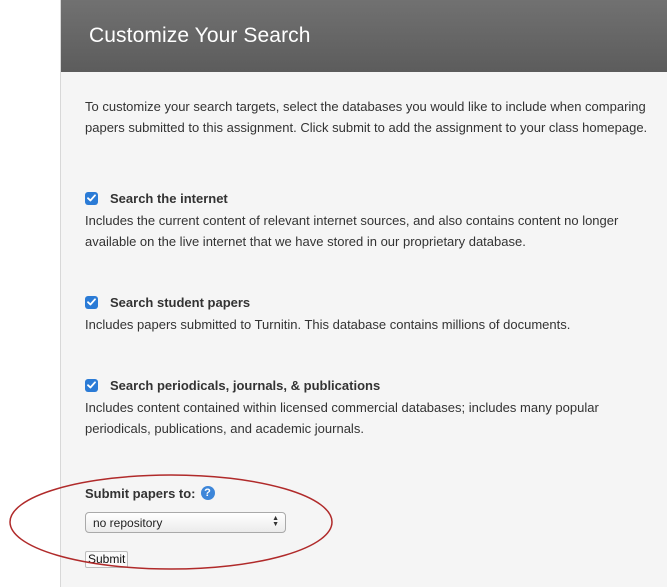 This screenshot has height=587, width=667. What do you see at coordinates (200, 35) in the screenshot?
I see `page-title: Customize Your Search` at bounding box center [200, 35].